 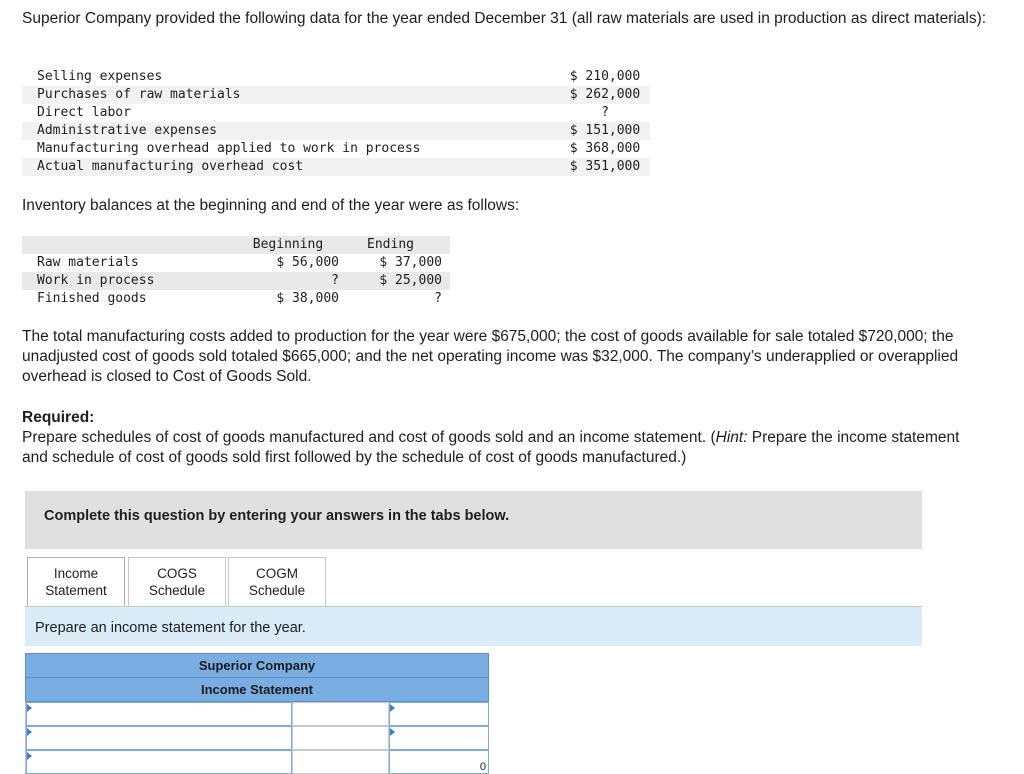 What do you see at coordinates (605, 95) in the screenshot?
I see `row-value: $ 262,000` at bounding box center [605, 95].